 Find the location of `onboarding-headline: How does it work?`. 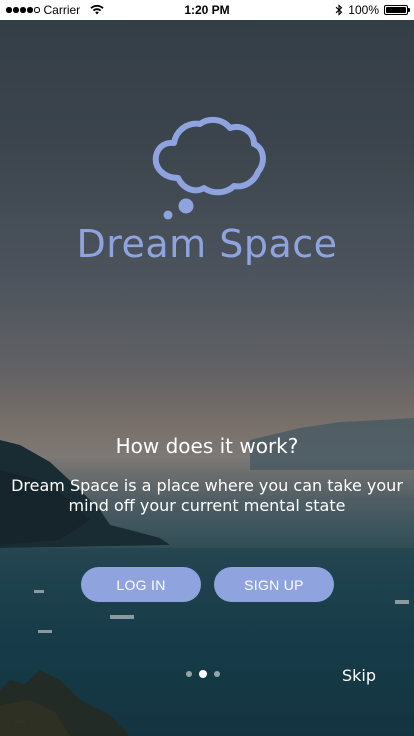

onboarding-headline: How does it work? is located at coordinates (207, 446).